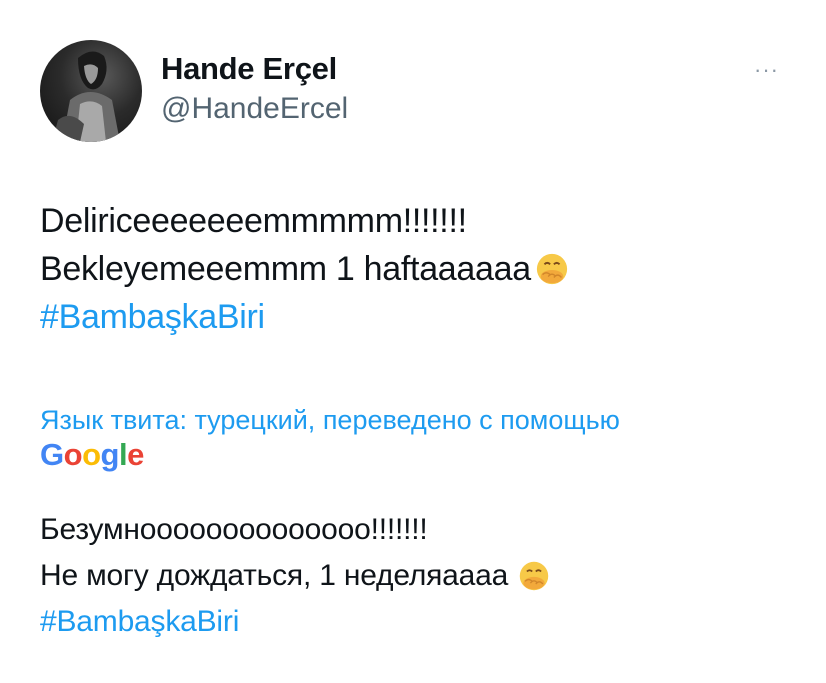  I want to click on tweet-line-2-text: Bekleyemeeemmm 1 haftaaaaaa, so click(285, 269).